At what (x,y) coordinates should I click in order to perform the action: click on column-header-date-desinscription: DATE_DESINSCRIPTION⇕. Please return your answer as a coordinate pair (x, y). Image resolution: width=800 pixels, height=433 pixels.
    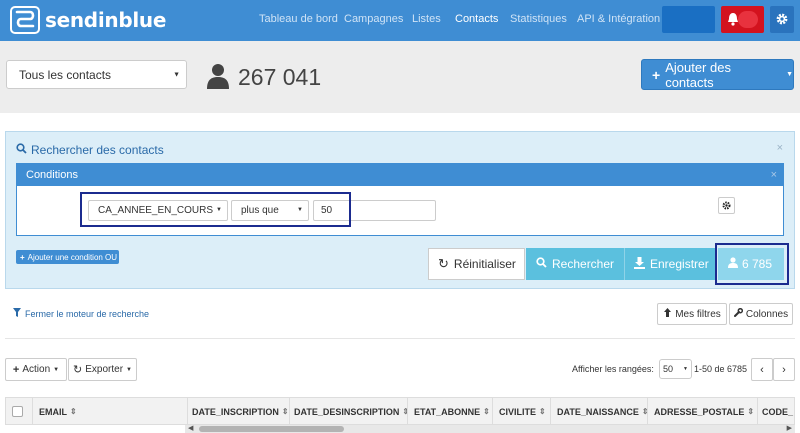
    Looking at the image, I should click on (349, 411).